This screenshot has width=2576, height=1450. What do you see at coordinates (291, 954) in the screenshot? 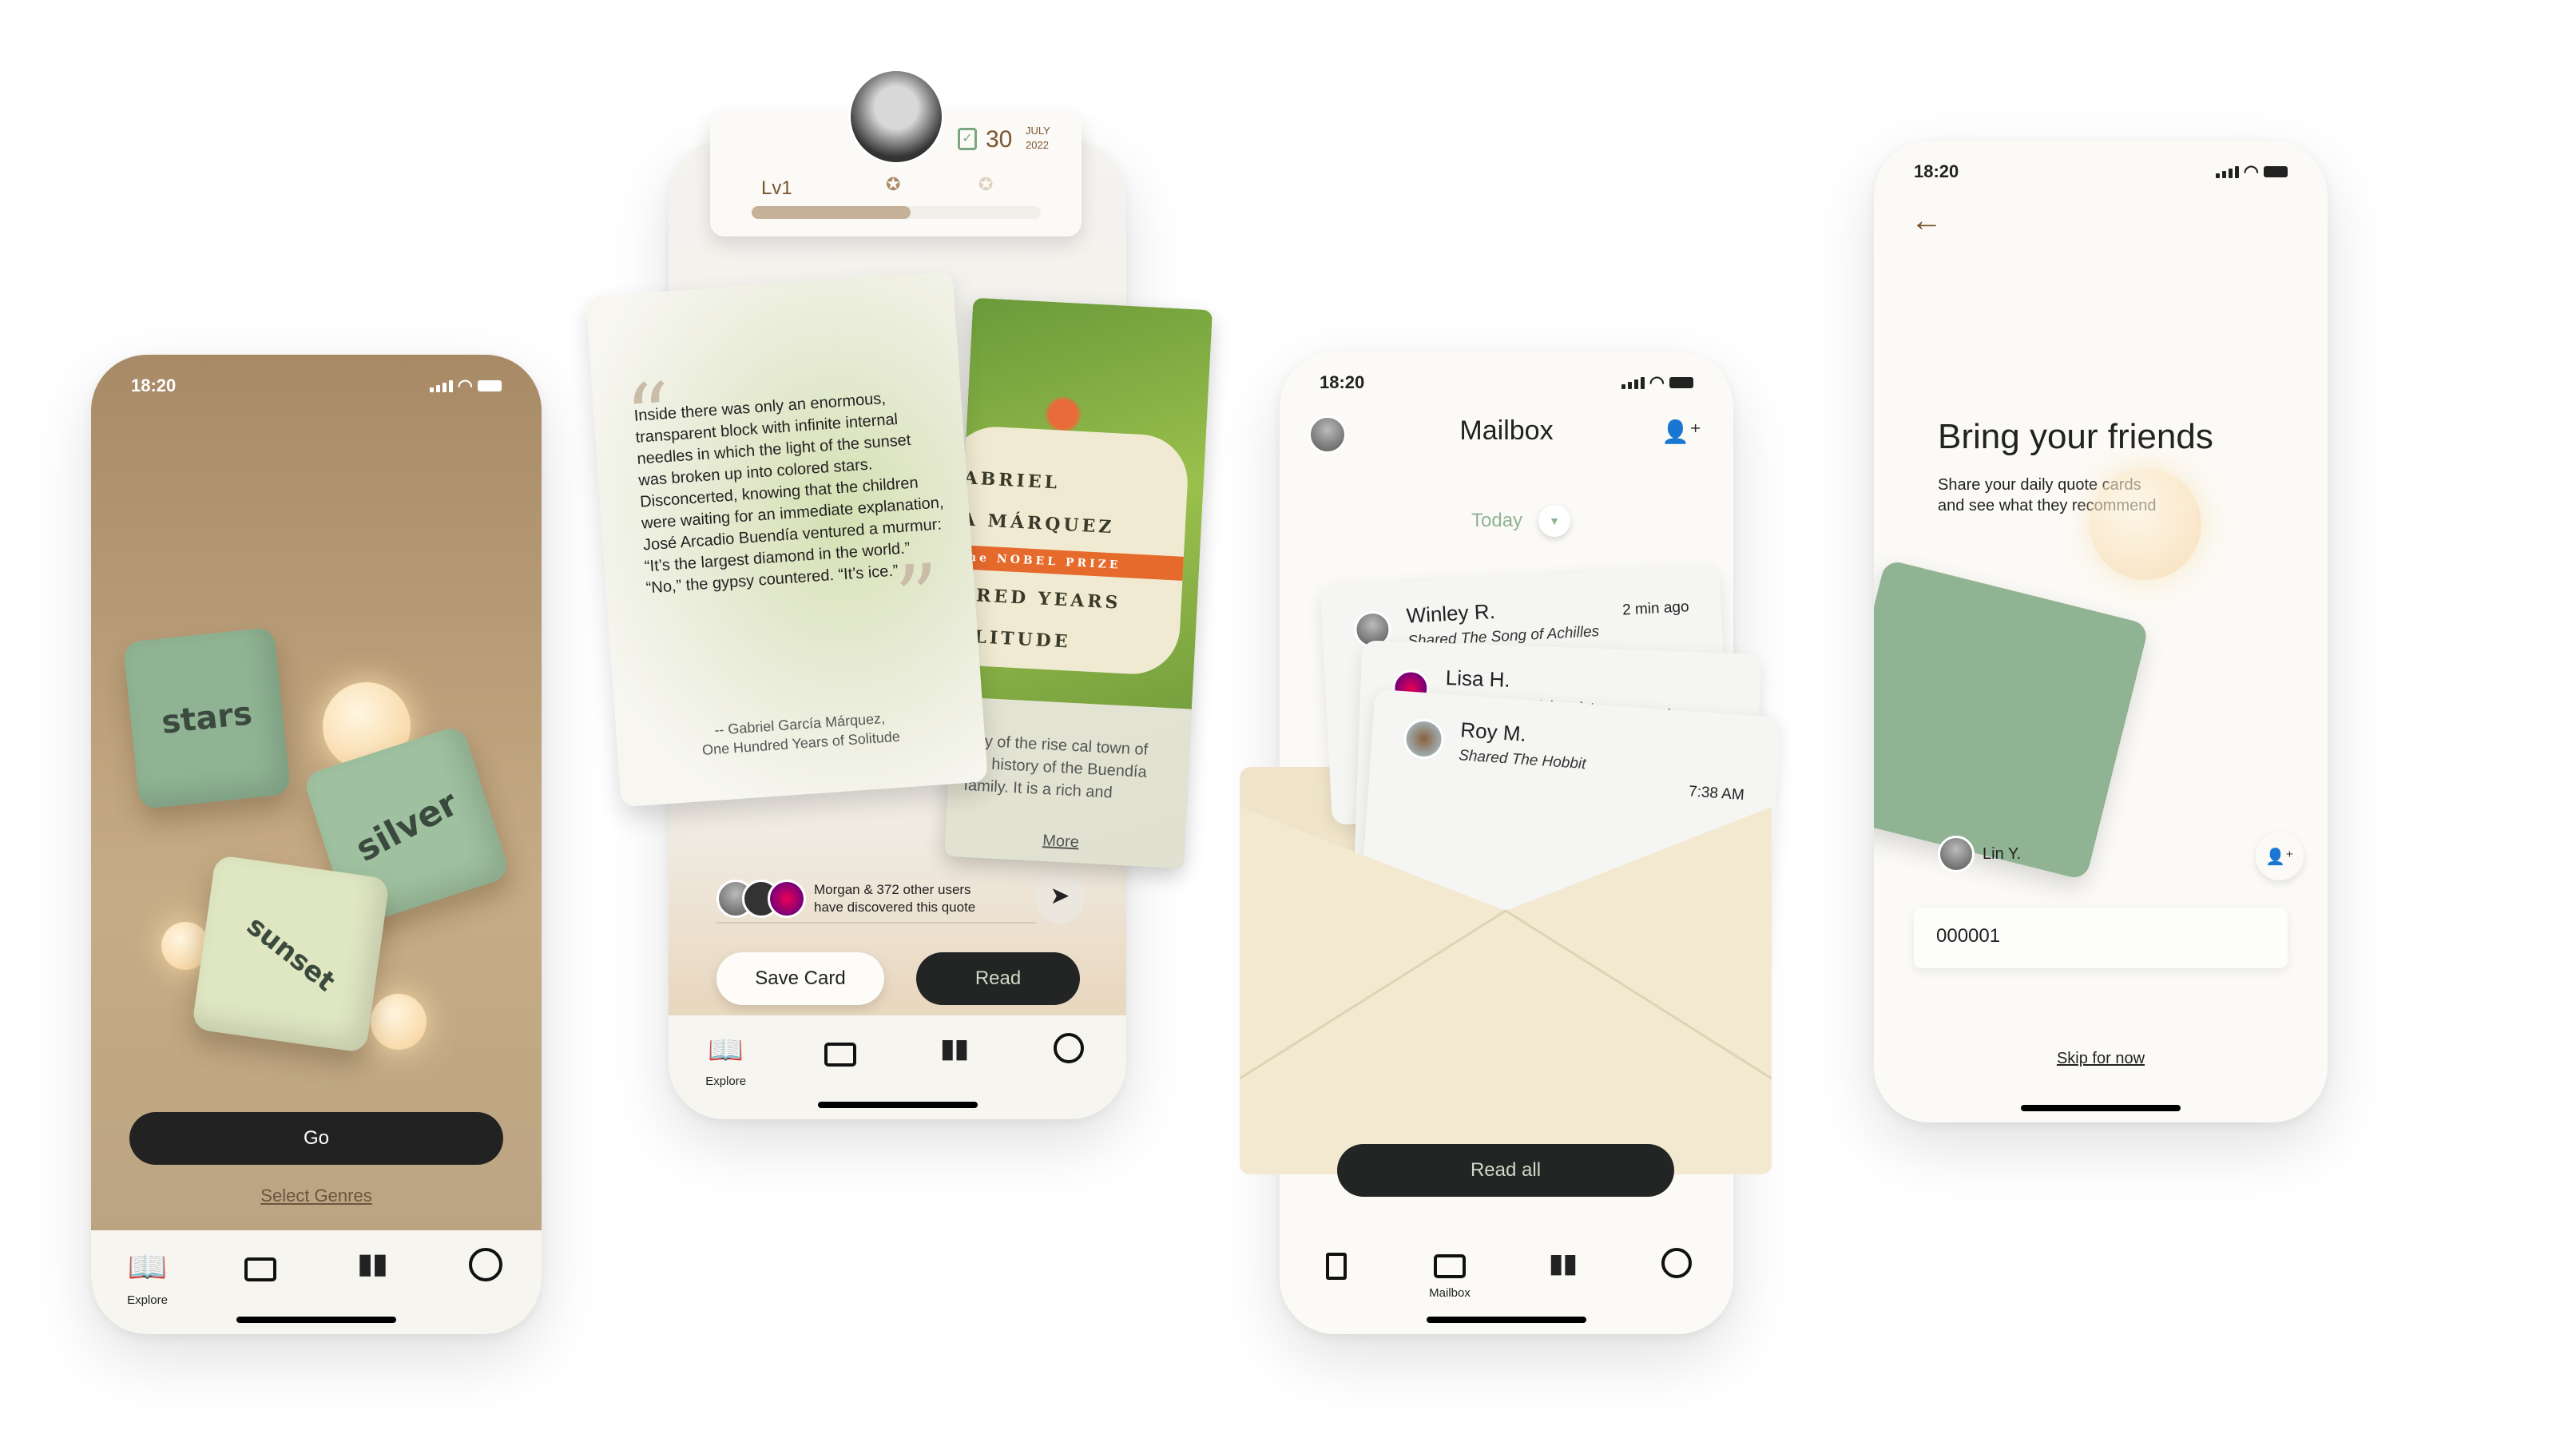
I see `genre-cube-sunset: sunset` at bounding box center [291, 954].